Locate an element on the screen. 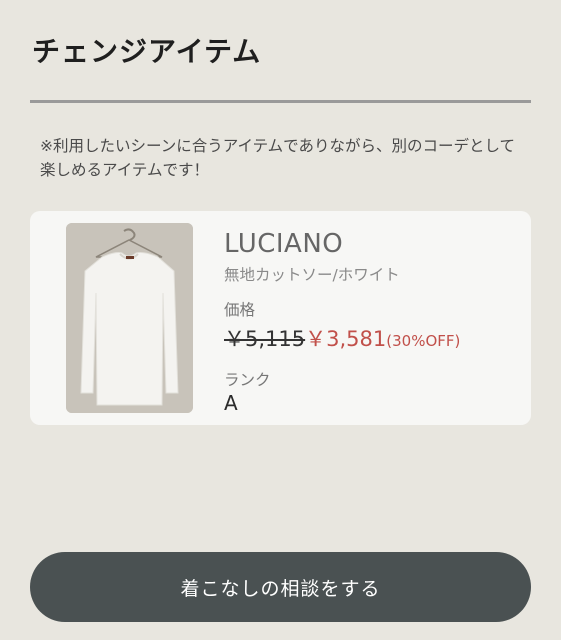 This screenshot has height=640, width=561. header-divider is located at coordinates (280, 101).